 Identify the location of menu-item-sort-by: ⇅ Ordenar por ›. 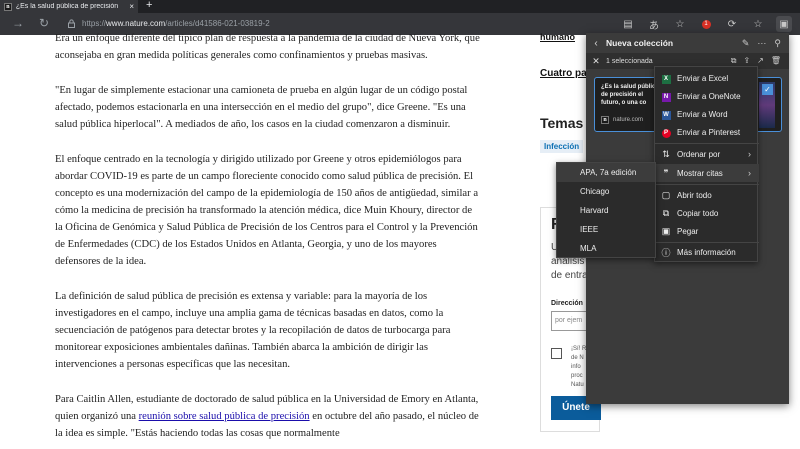
(707, 154).